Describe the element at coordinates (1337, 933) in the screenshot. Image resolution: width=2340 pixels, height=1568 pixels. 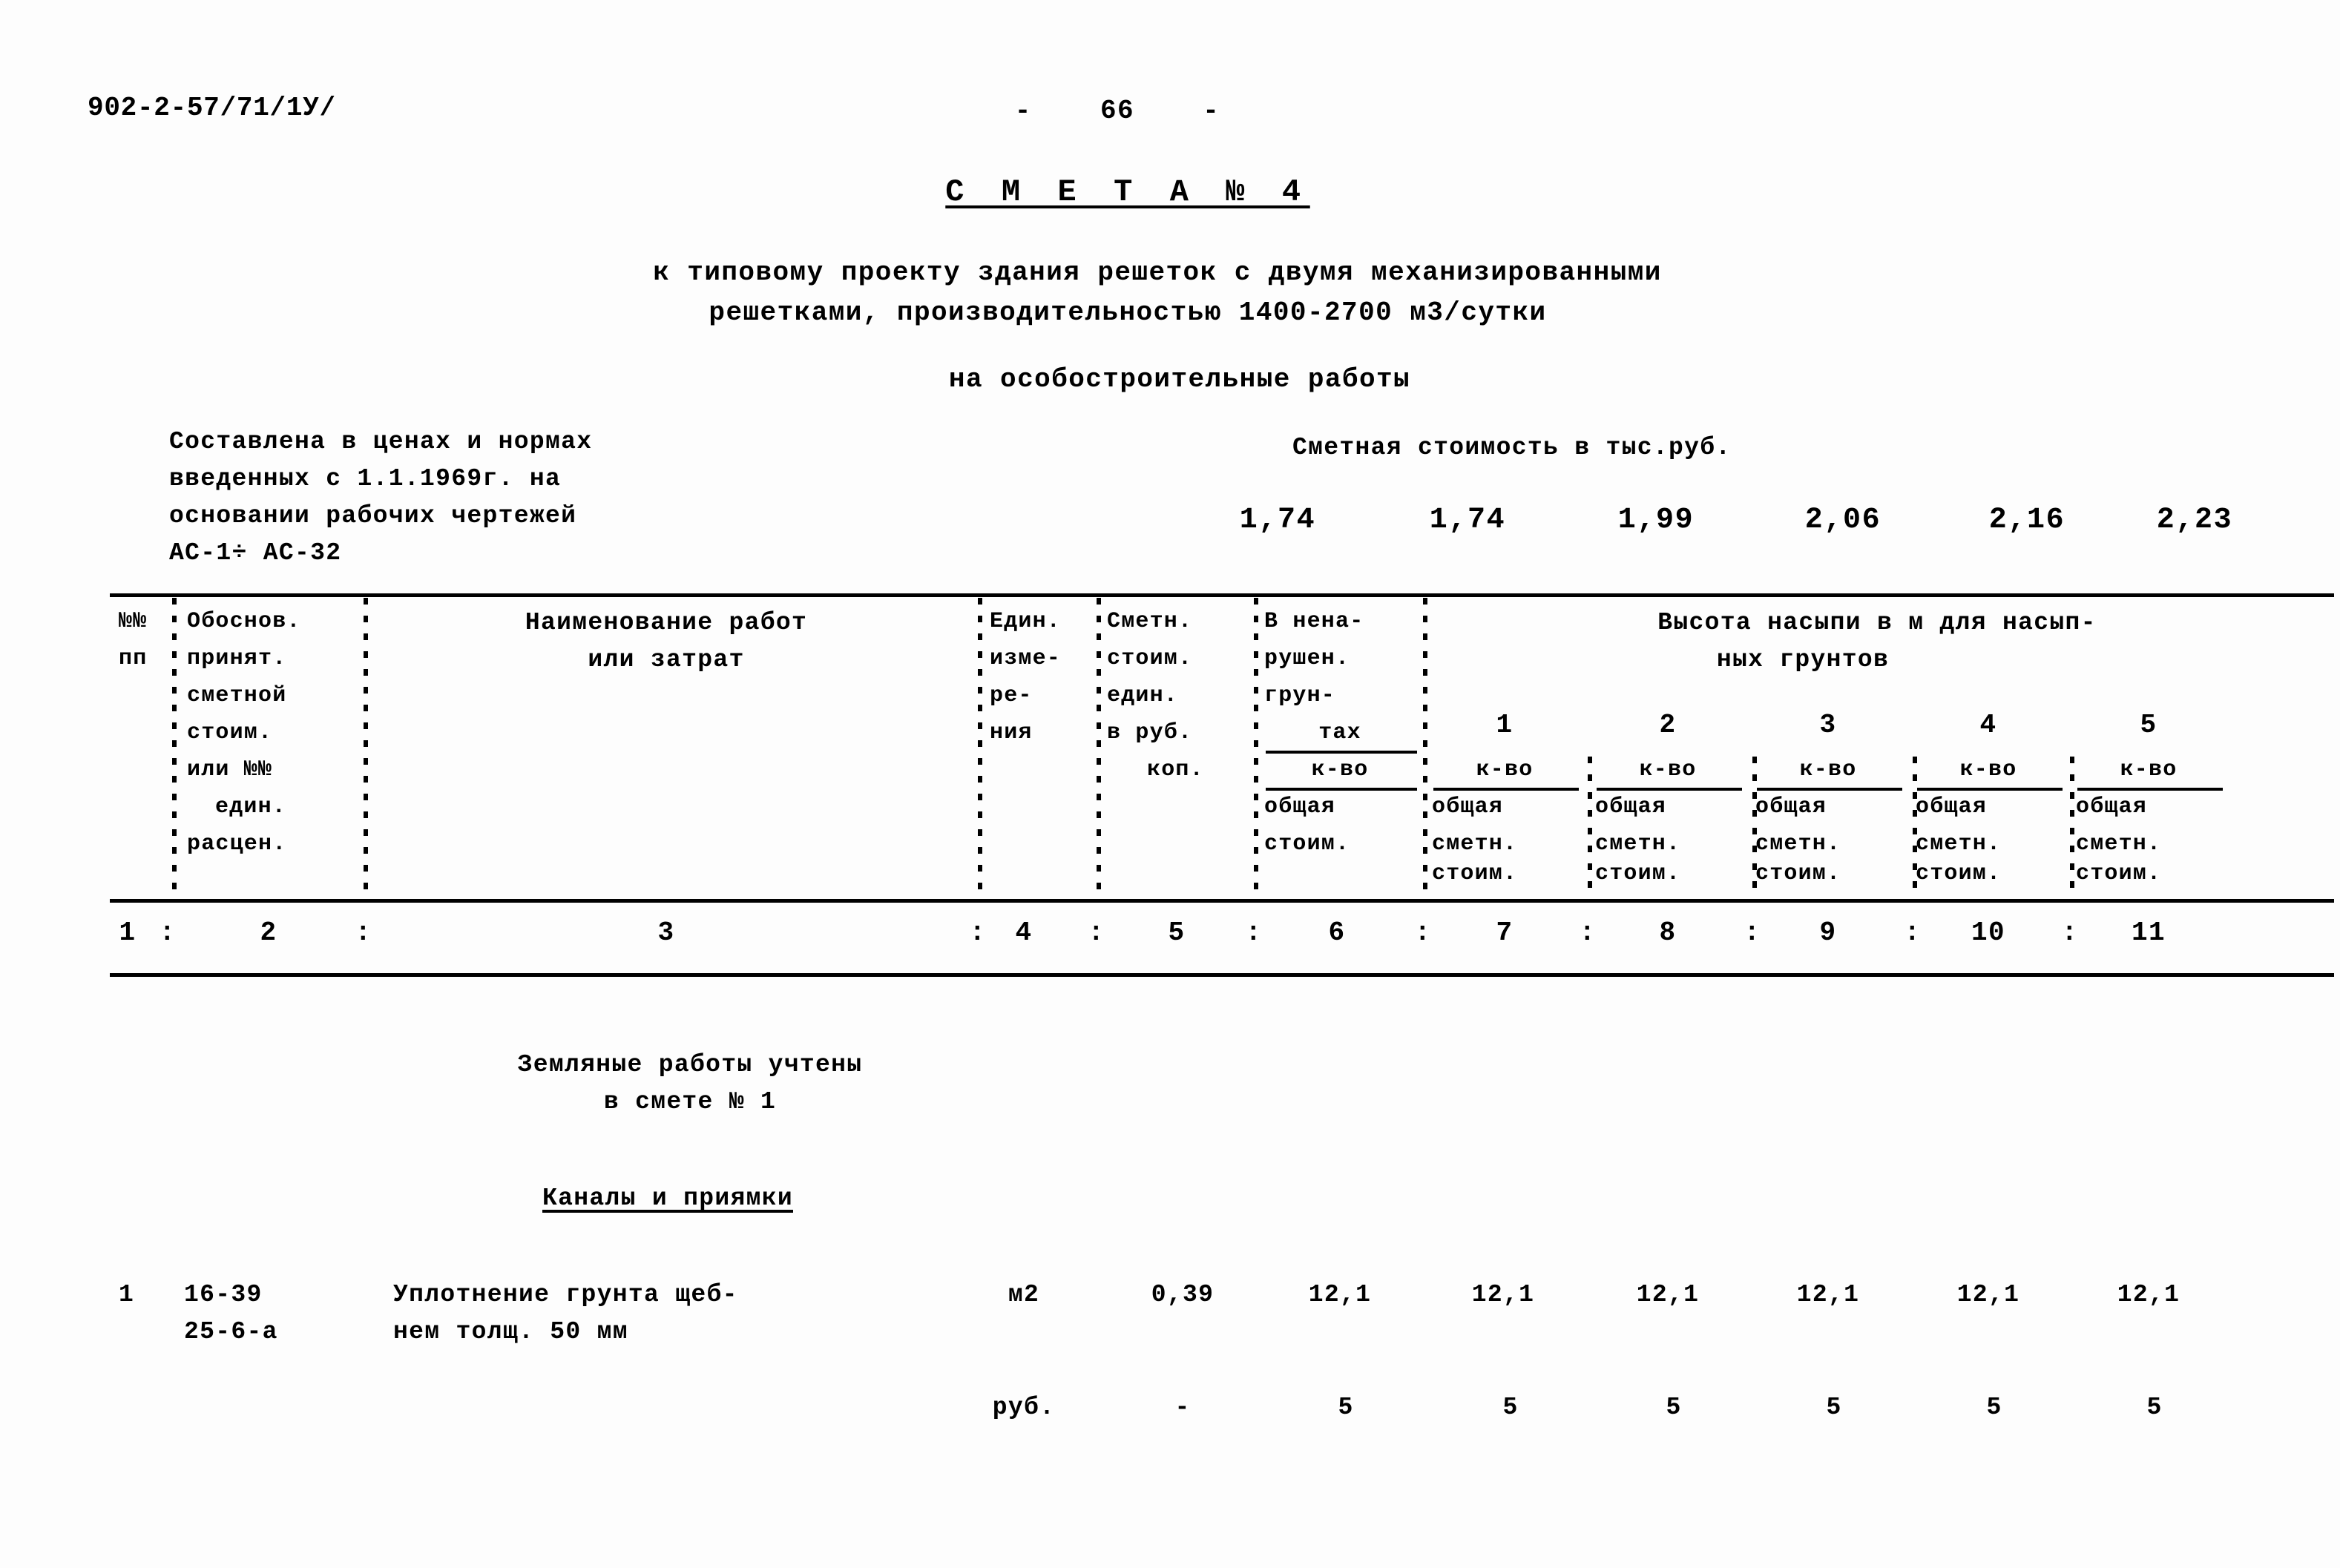
I see `column-number-6: 6` at that location.